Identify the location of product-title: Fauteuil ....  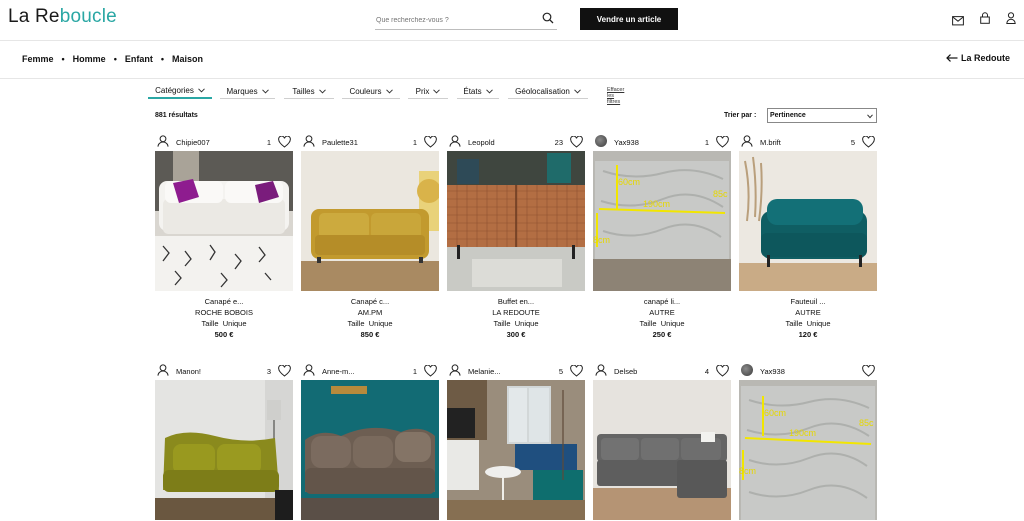
(808, 301).